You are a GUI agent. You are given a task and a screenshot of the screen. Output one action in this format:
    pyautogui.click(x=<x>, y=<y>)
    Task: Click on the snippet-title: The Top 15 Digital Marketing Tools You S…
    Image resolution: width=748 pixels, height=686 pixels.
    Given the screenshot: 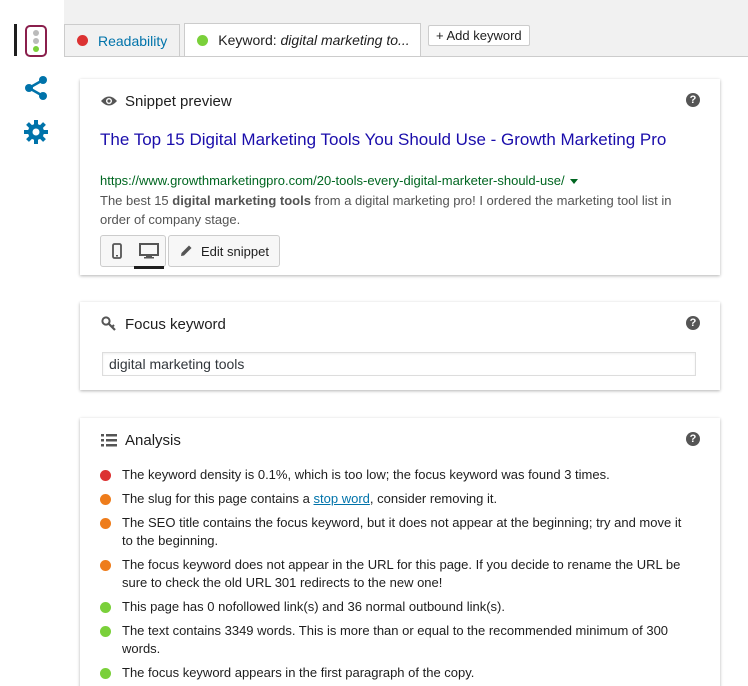 What is the action you would take?
    pyautogui.click(x=395, y=140)
    